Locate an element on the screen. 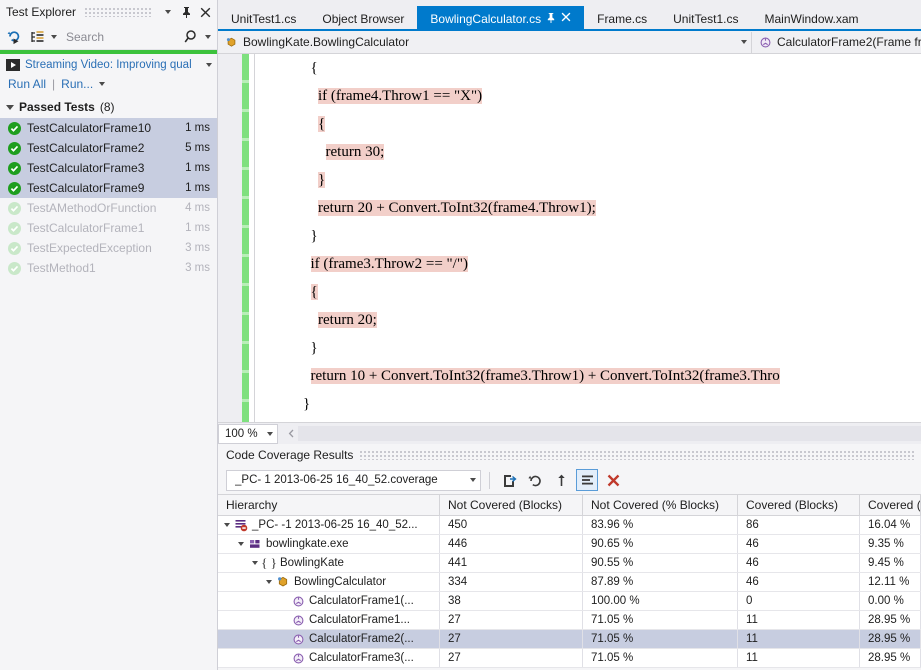 This screenshot has width=921, height=670. show-blocks-icon is located at coordinates (587, 480).